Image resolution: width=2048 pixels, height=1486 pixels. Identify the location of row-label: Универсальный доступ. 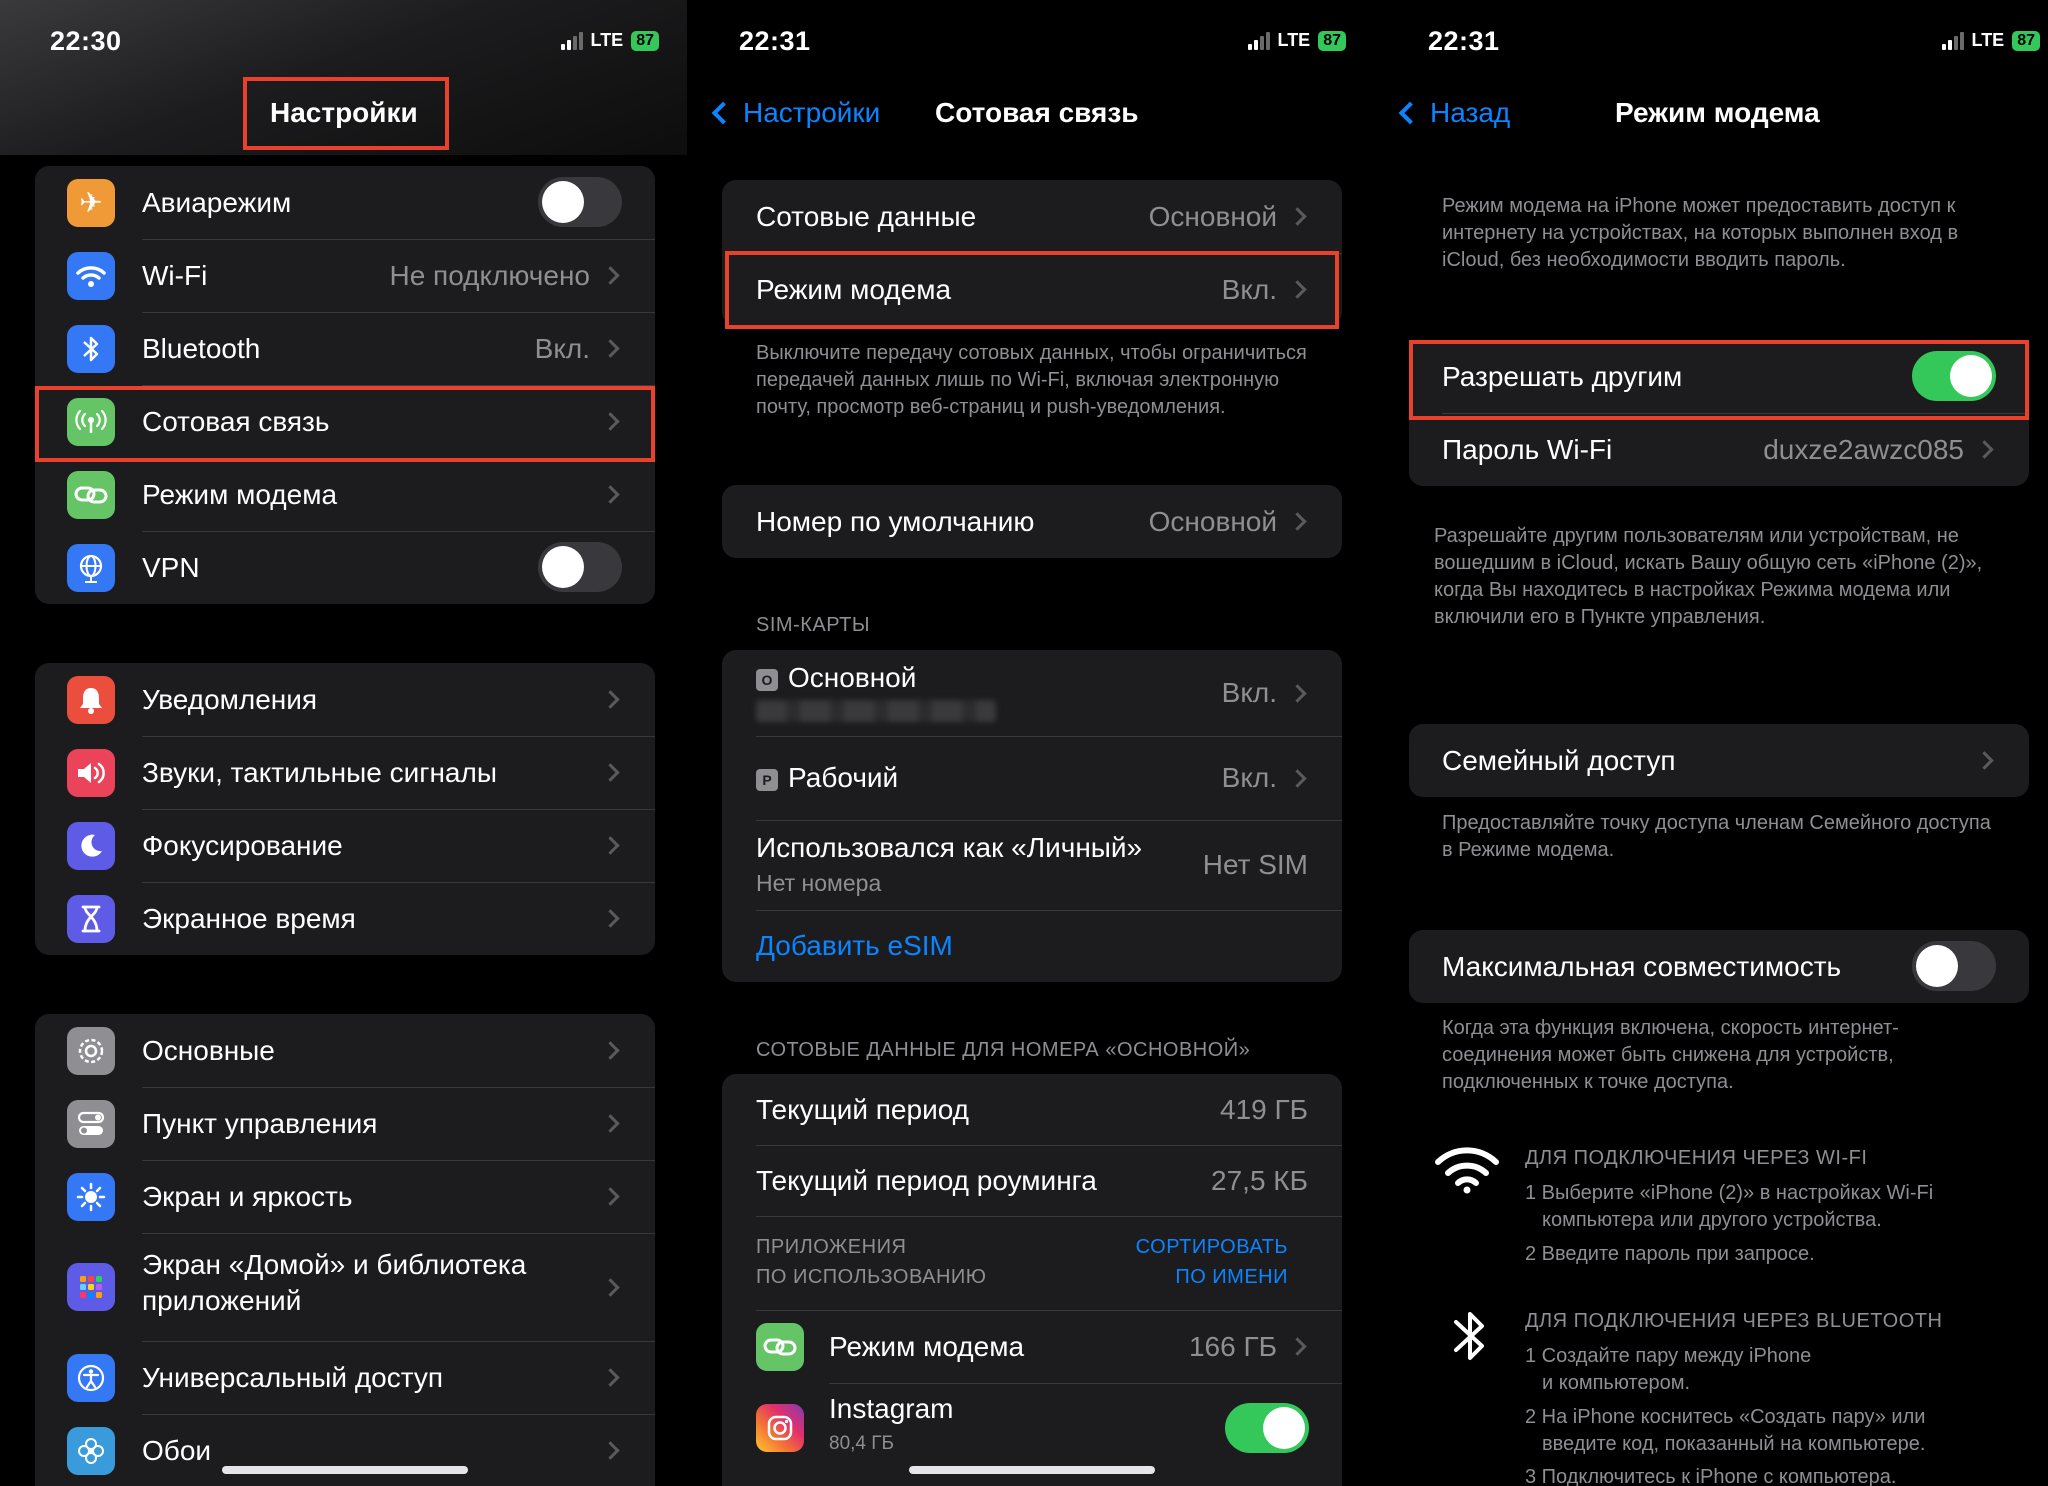
(293, 1377).